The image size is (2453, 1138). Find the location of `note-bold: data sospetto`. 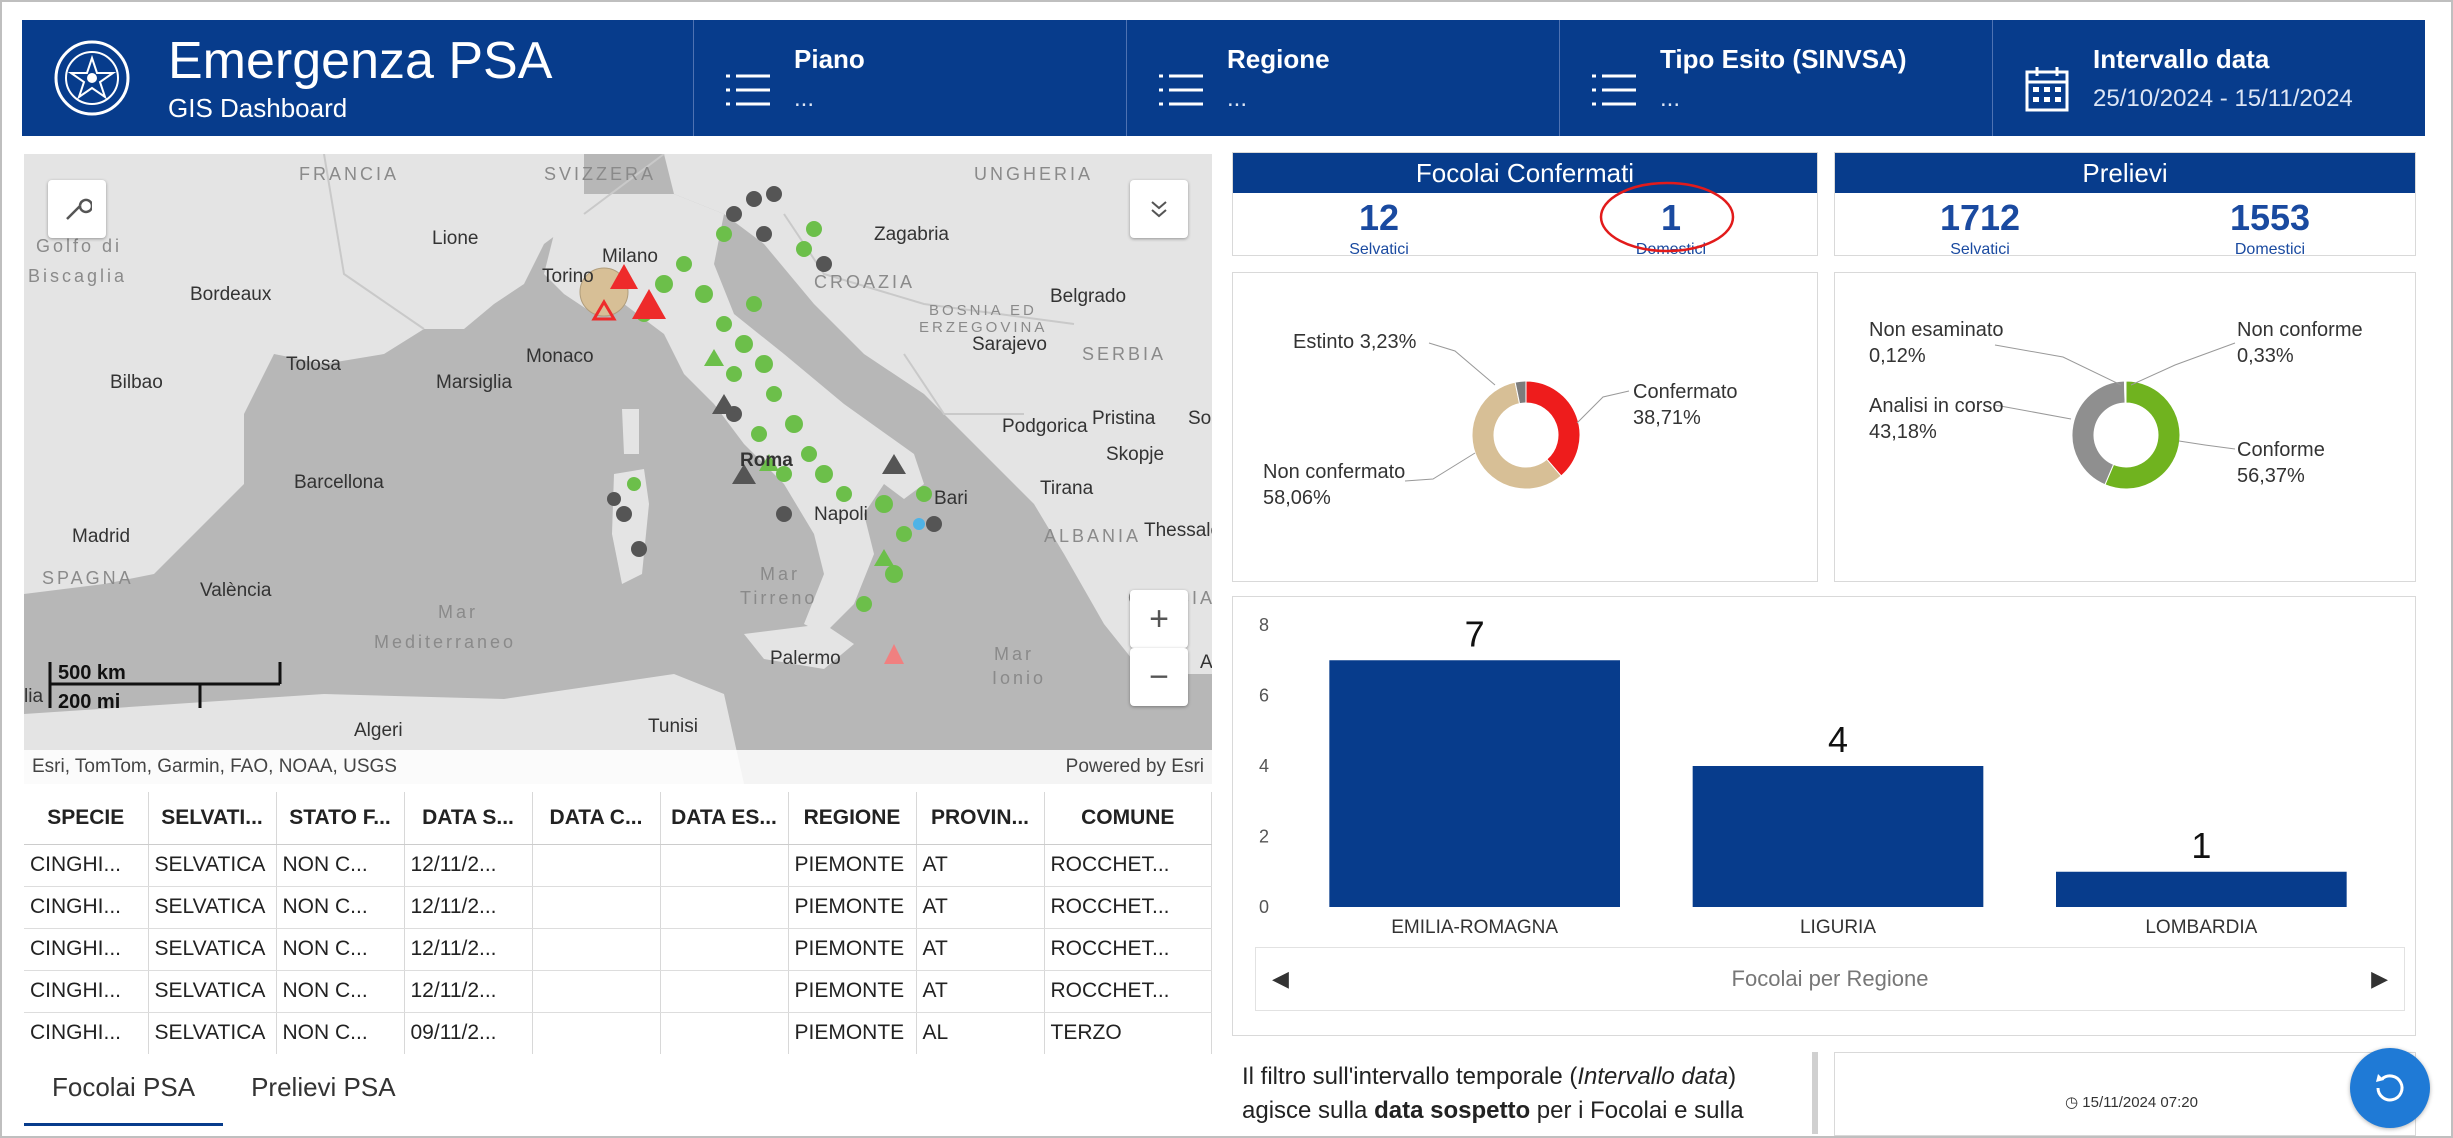

note-bold: data sospetto is located at coordinates (1452, 1110).